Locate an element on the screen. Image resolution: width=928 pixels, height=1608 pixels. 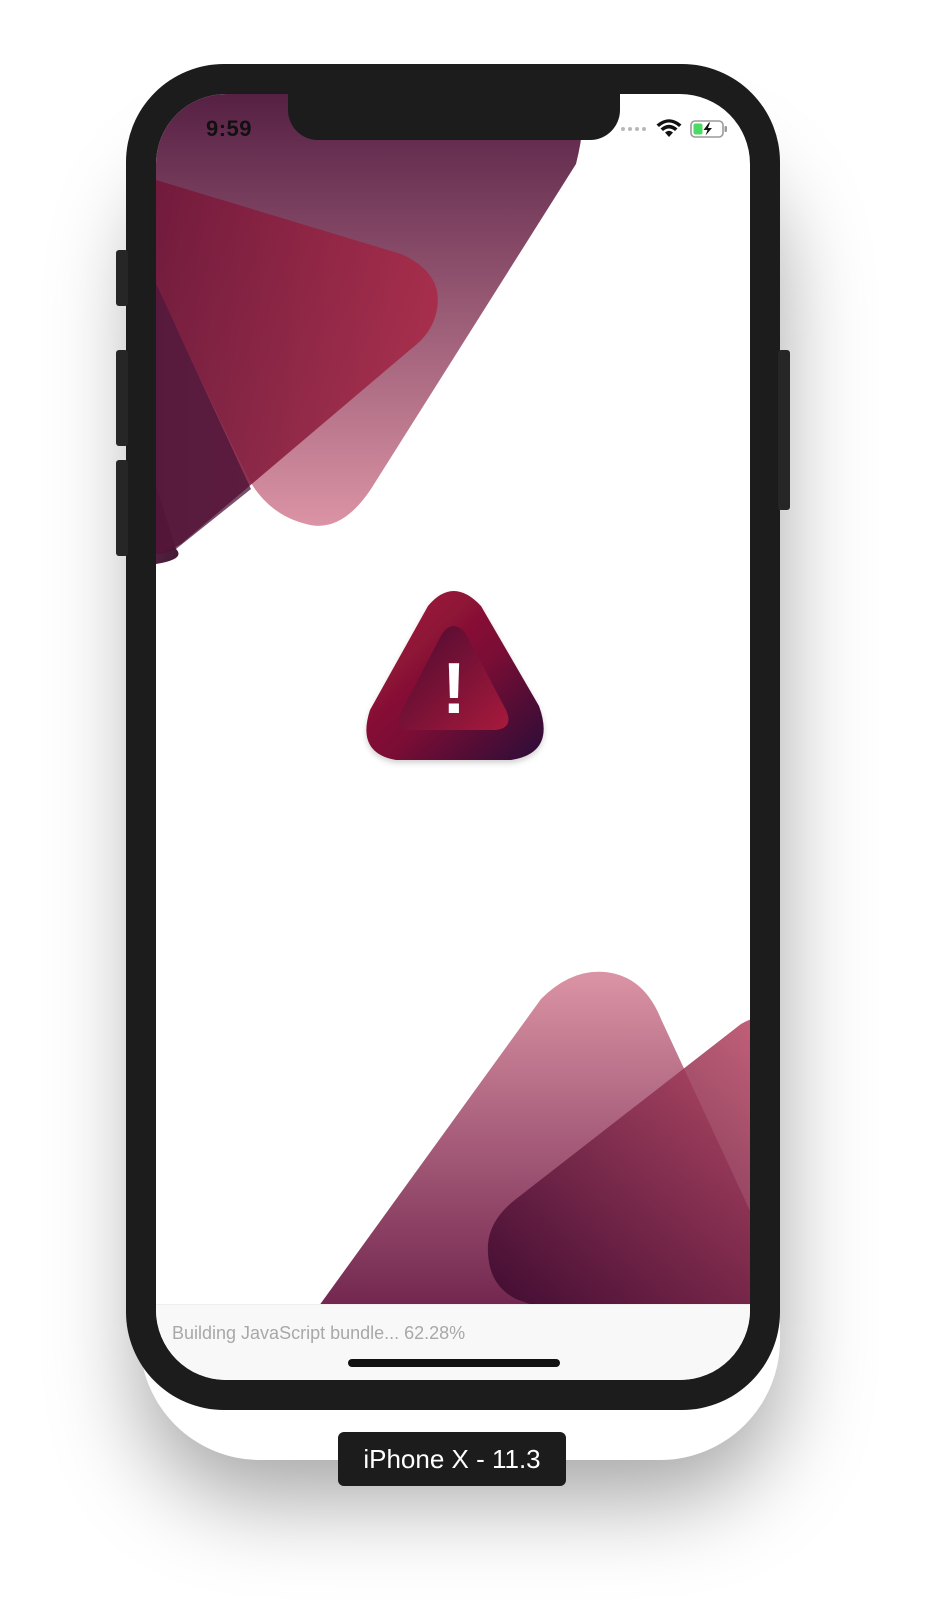
bundle-status-bar: Building JavaScript bundle... 62.28% is located at coordinates (453, 1342).